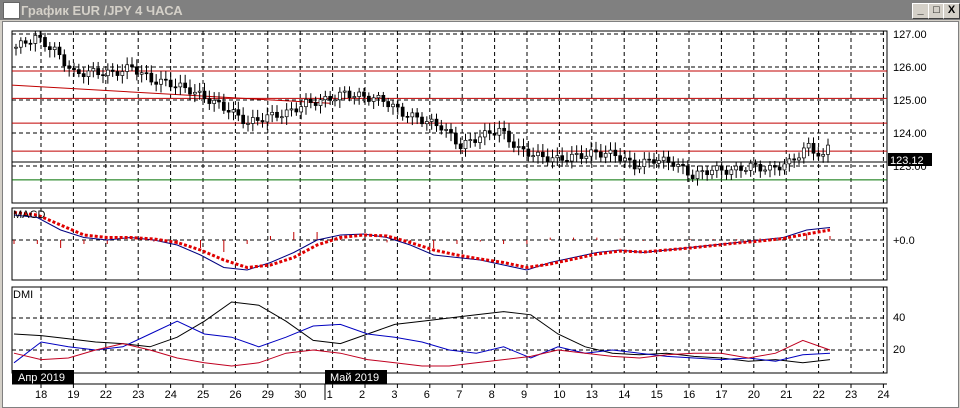 This screenshot has height=408, width=960. What do you see at coordinates (689, 395) in the screenshot?
I see `date-tick-label: 16` at bounding box center [689, 395].